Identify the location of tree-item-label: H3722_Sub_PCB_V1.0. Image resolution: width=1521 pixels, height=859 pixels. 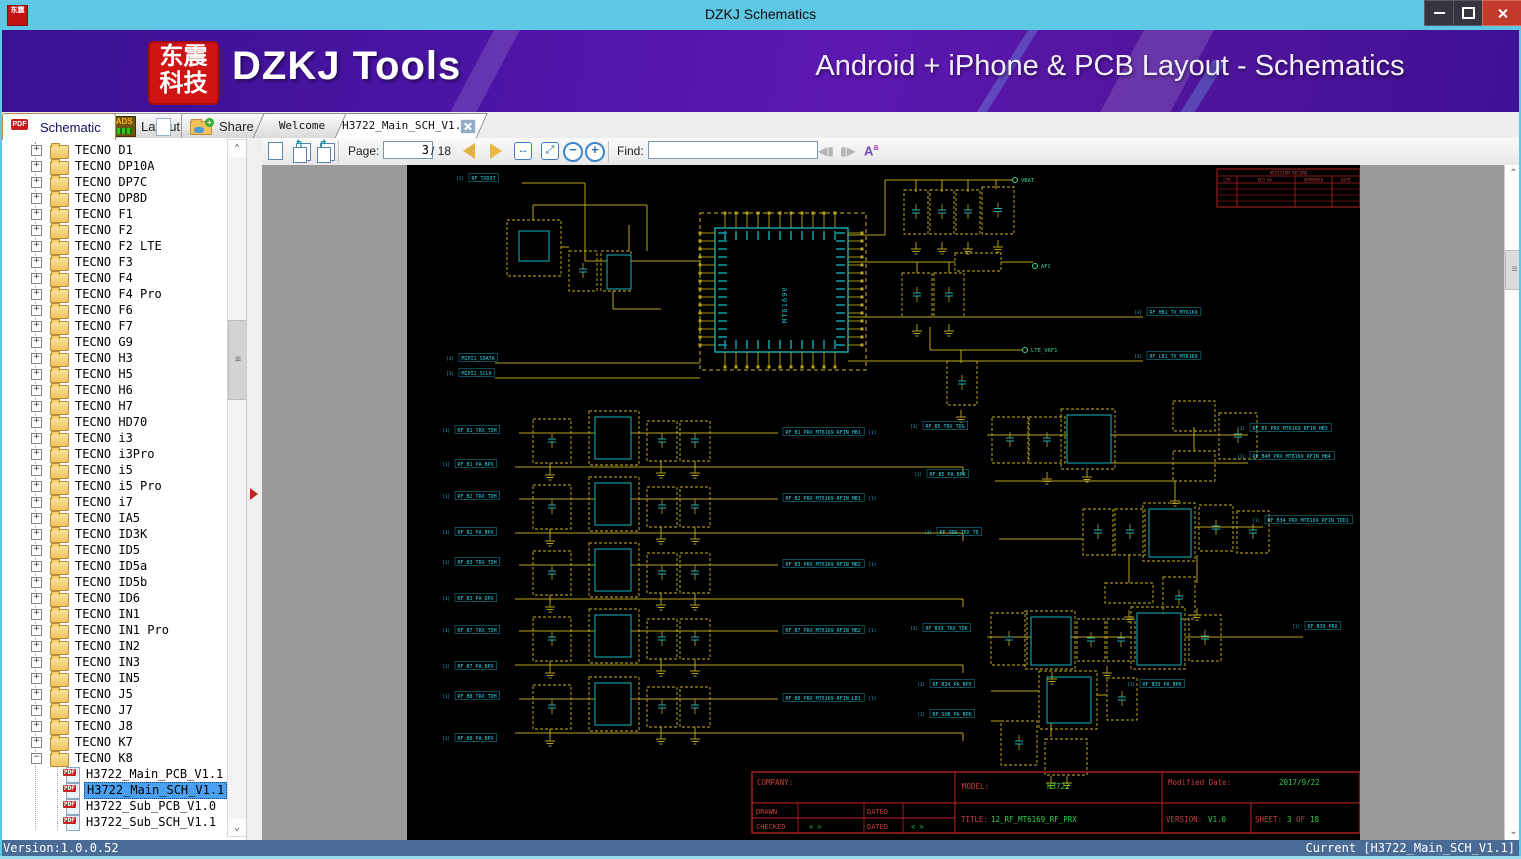
(151, 806).